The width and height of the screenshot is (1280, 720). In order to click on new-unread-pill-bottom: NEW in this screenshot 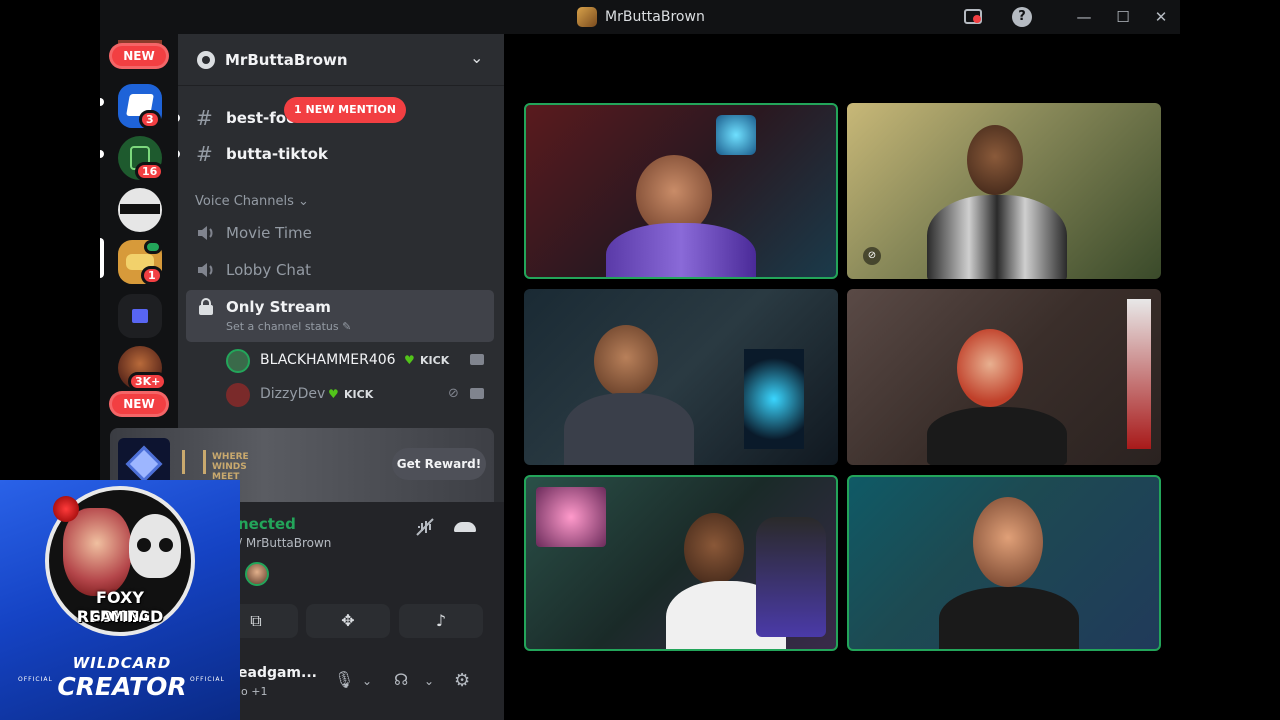, I will do `click(139, 404)`.